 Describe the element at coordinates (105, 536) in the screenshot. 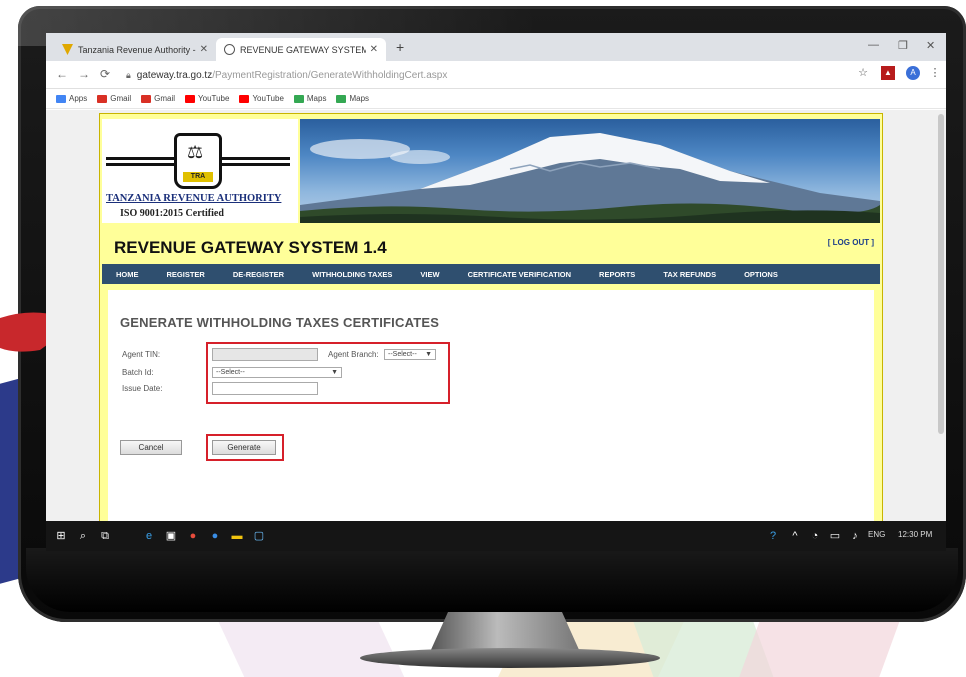

I see `task-view-icon: ⧉` at that location.